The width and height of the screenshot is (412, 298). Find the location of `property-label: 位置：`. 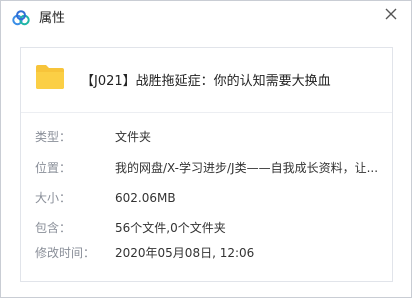

property-label: 位置： is located at coordinates (53, 168).